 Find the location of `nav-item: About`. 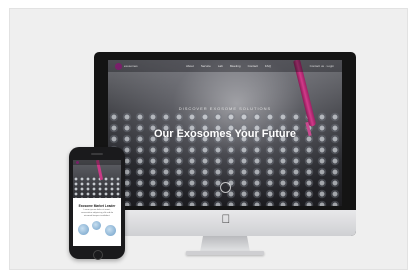

nav-item: About is located at coordinates (190, 66).